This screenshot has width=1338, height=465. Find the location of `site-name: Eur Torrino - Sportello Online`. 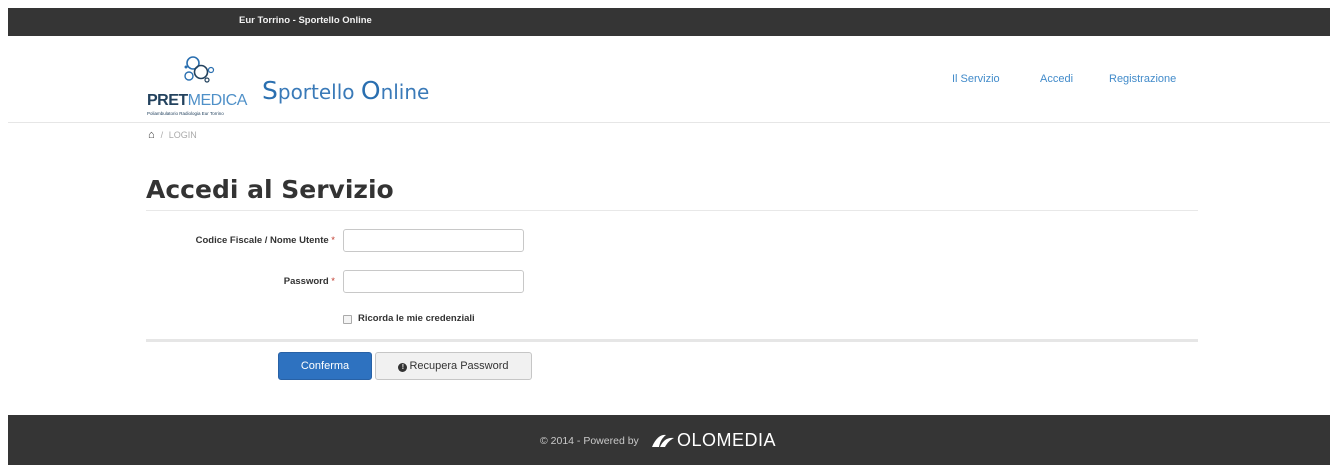

site-name: Eur Torrino - Sportello Online is located at coordinates (305, 20).